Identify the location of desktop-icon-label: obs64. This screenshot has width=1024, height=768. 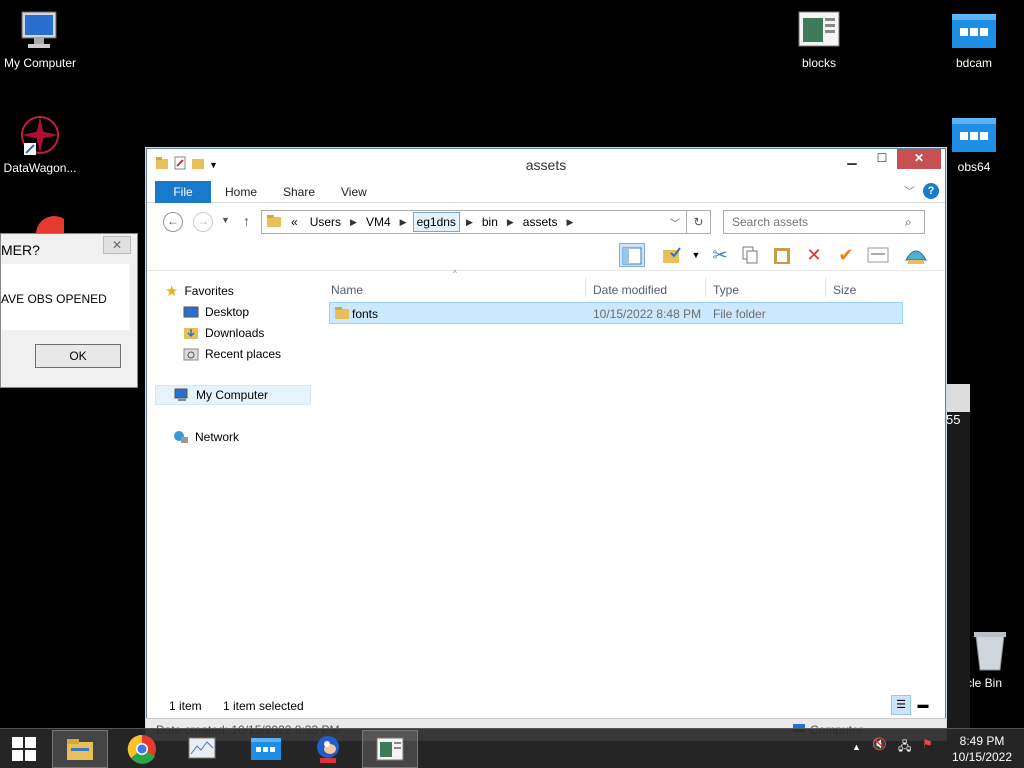
(974, 167).